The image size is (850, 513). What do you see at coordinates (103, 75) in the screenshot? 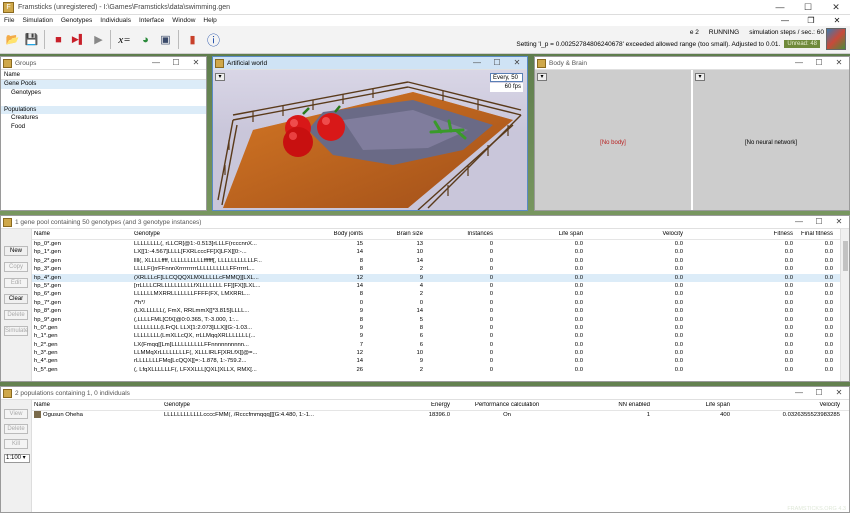
I see `groups-column-header: Name` at bounding box center [103, 75].